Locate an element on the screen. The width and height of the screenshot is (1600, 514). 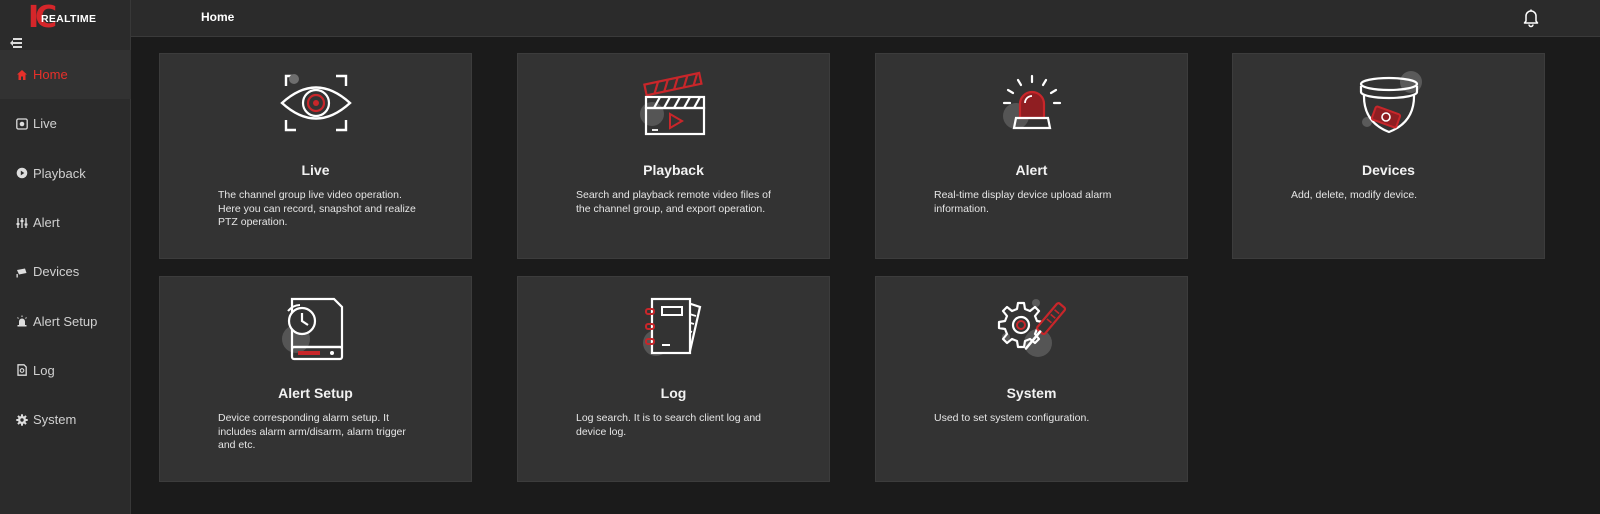
card-devices: Devices Add, delete, modify device. is located at coordinates (1388, 156).